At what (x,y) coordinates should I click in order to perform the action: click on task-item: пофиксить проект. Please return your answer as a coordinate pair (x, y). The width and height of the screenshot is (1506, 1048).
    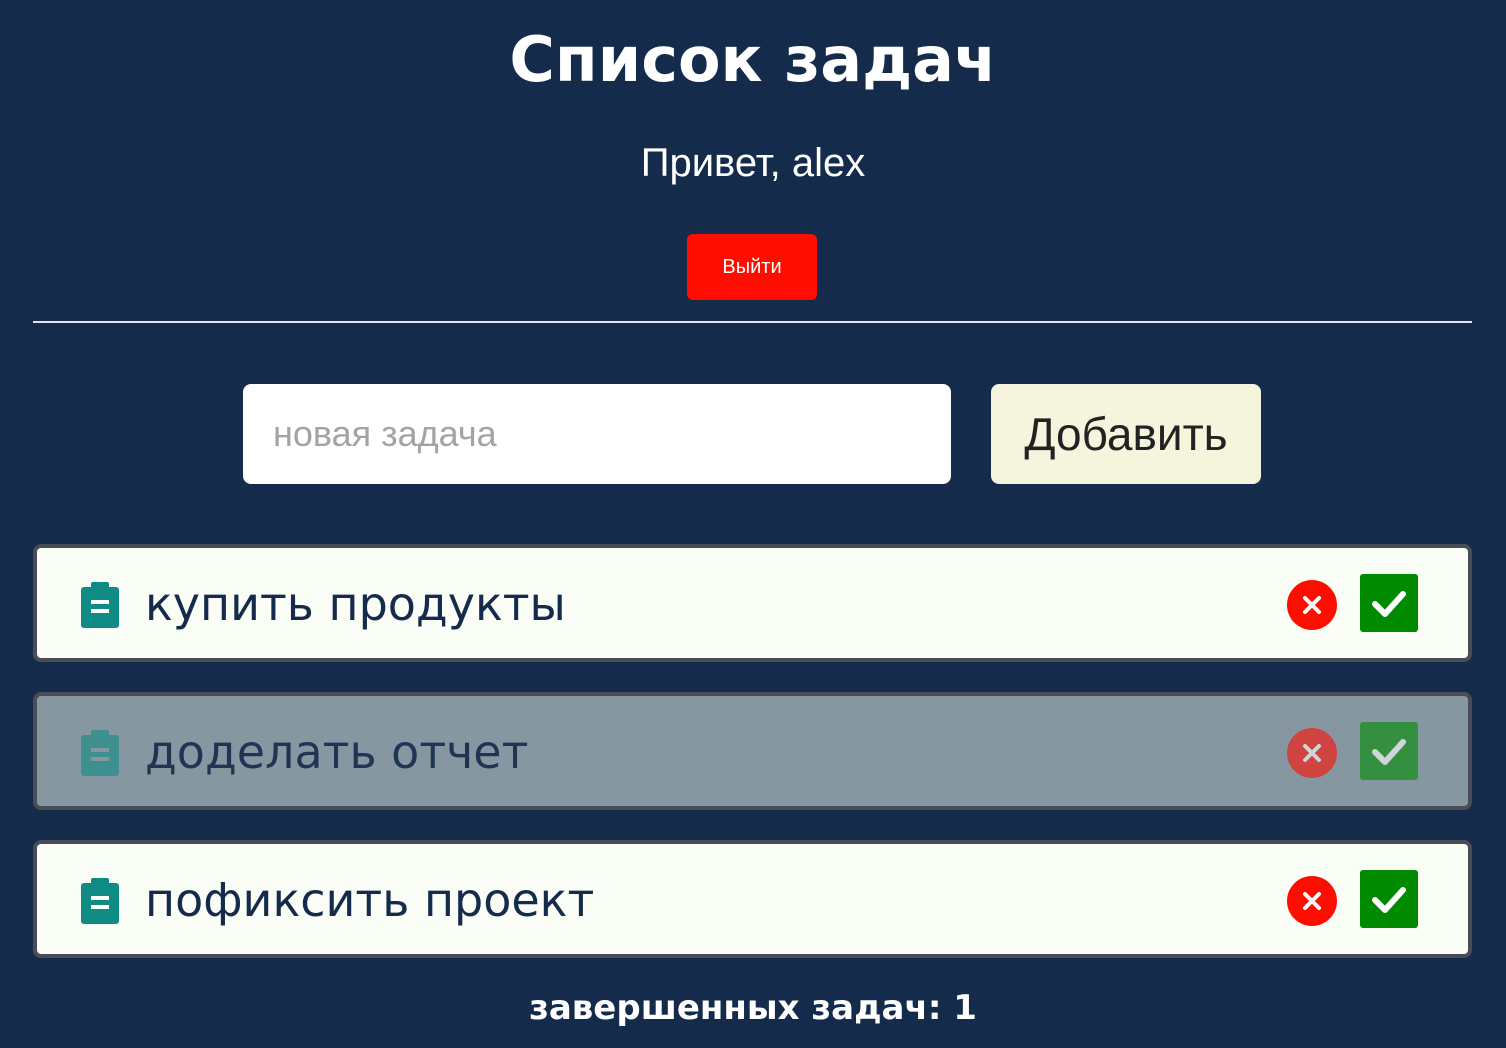
    Looking at the image, I should click on (752, 899).